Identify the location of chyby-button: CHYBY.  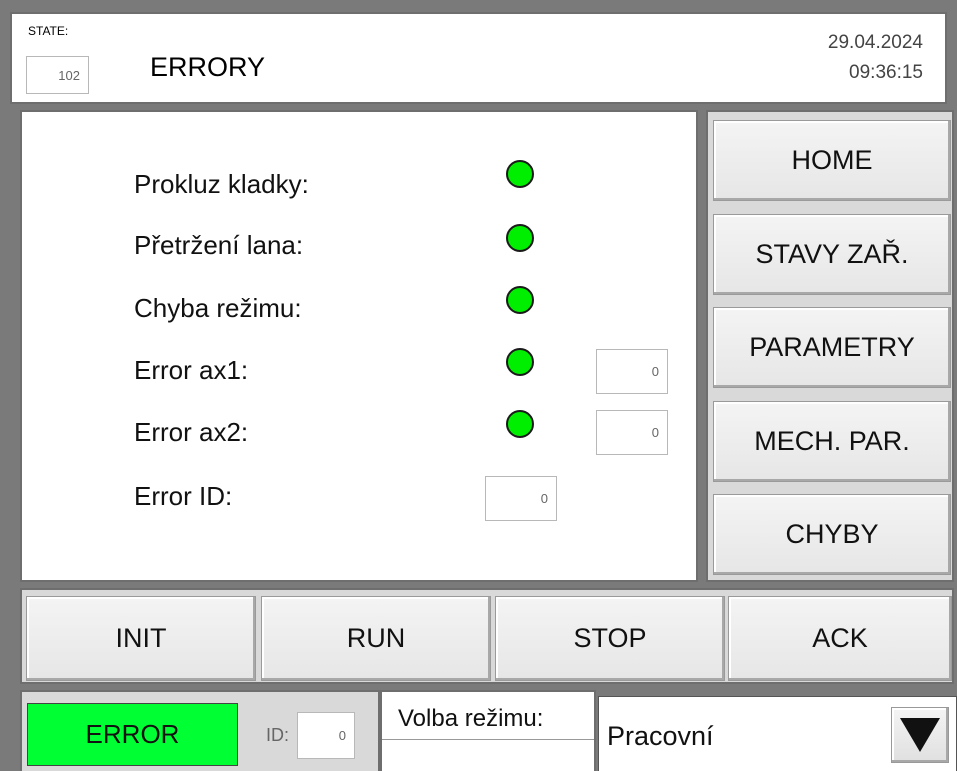
(832, 534).